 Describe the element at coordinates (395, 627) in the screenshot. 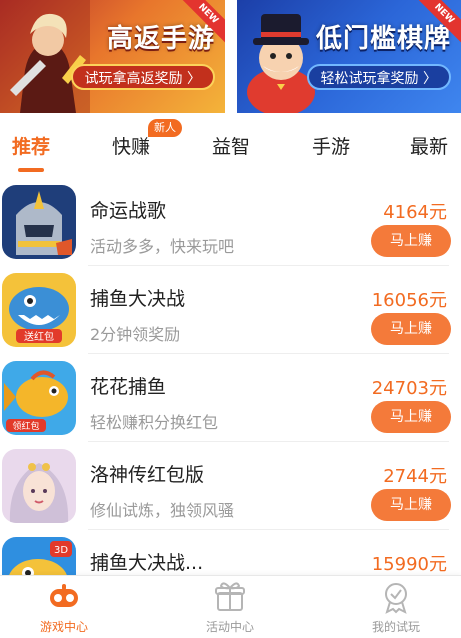

I see `nav-label: 我的试玩` at that location.